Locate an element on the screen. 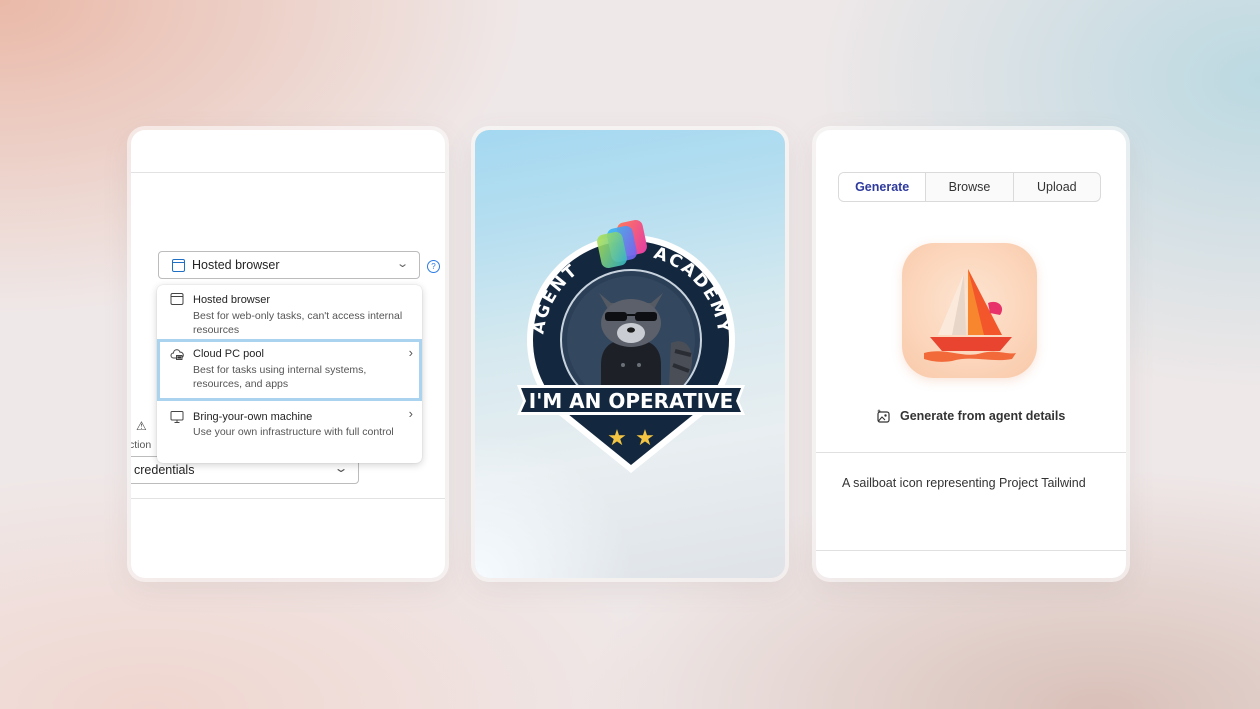 The image size is (1260, 709). generate-from-details-label: Generate from agent details is located at coordinates (983, 416).